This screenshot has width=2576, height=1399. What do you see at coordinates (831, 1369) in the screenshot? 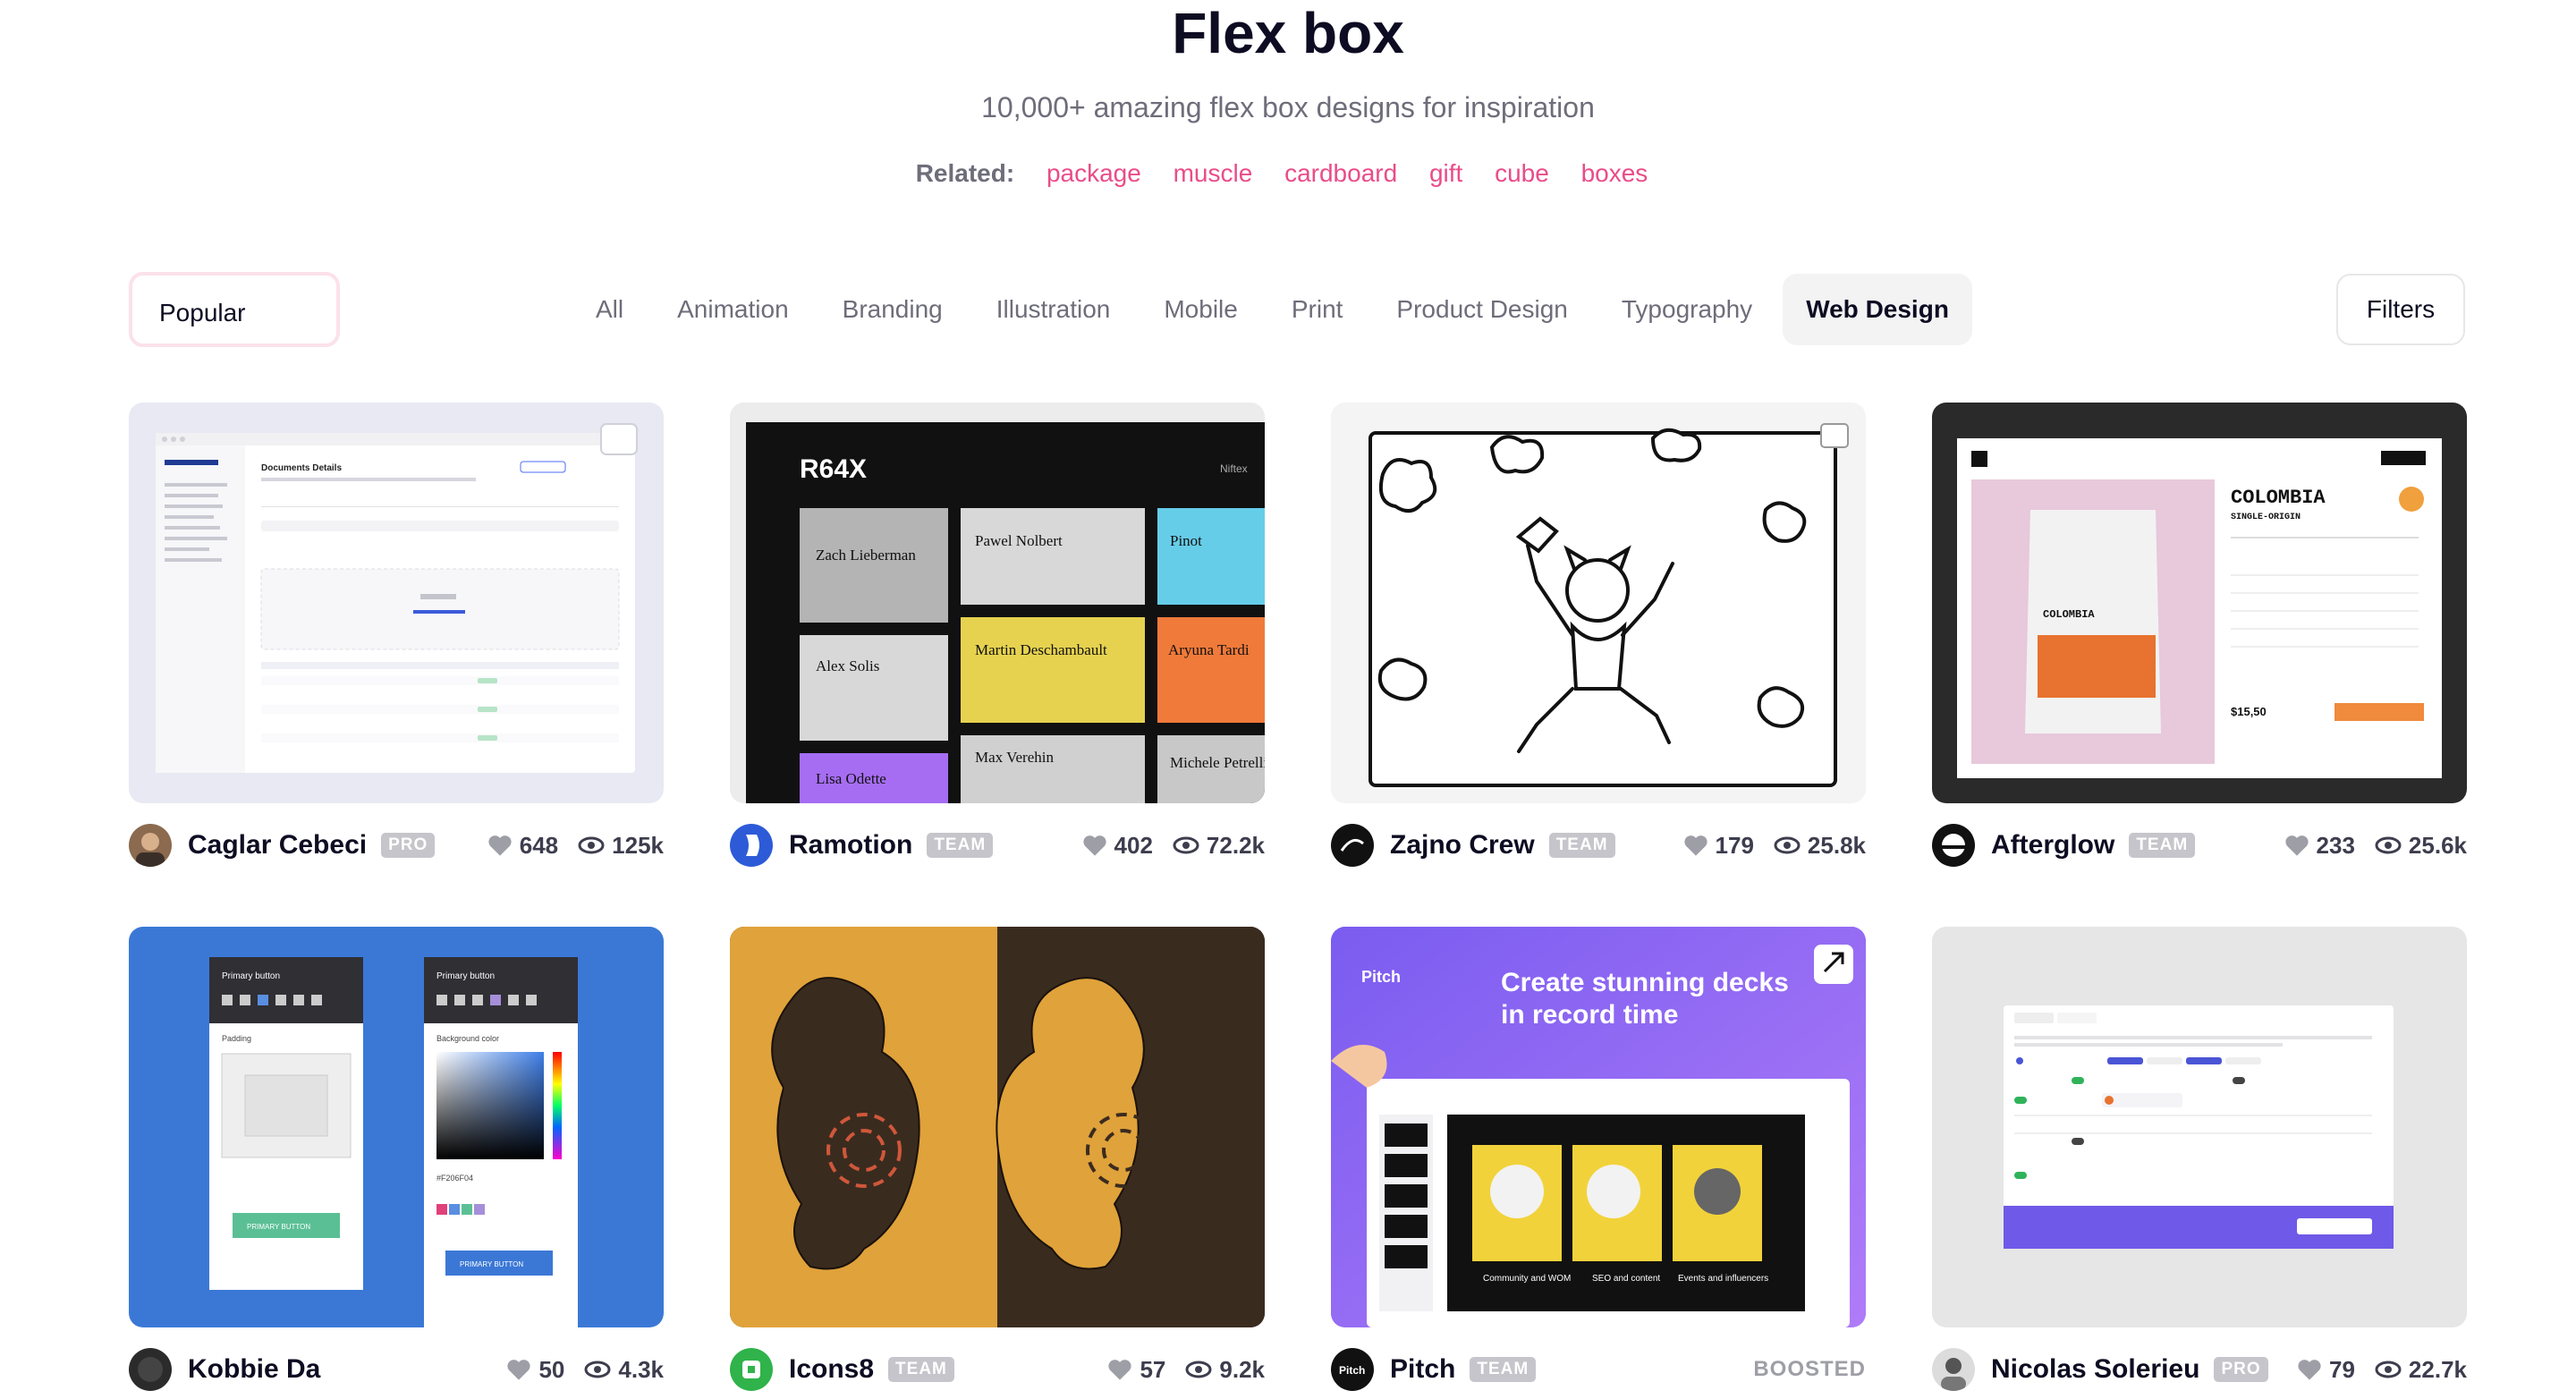
I see `author-name: Icons8` at bounding box center [831, 1369].